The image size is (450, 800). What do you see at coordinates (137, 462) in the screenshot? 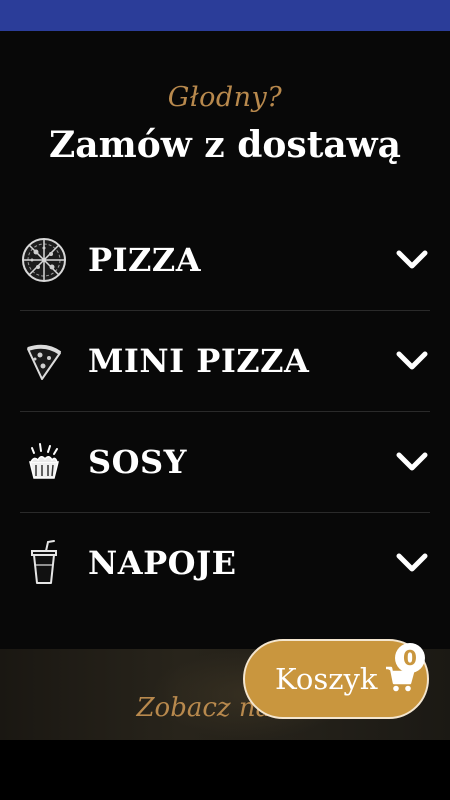
I see `category-label: SOSY` at bounding box center [137, 462].